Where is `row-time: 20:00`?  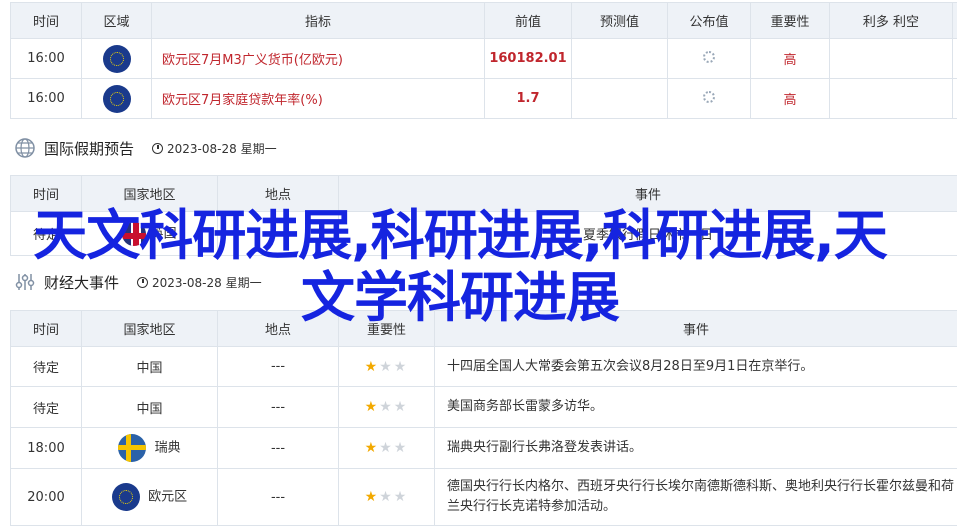
row-time: 20:00 is located at coordinates (46, 497).